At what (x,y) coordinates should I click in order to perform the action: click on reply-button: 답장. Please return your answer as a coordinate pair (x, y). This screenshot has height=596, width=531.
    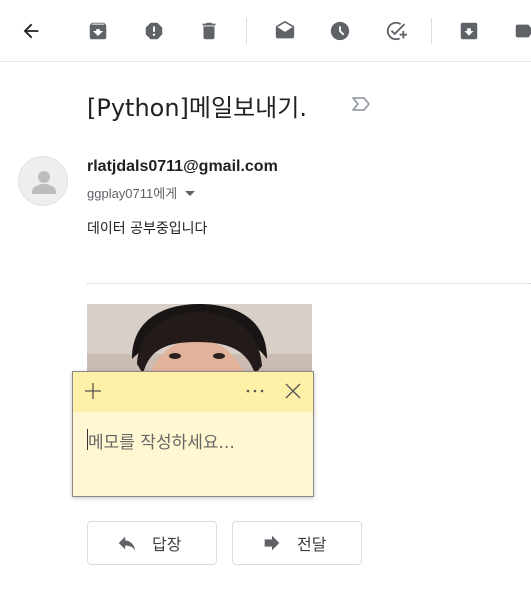
    Looking at the image, I should click on (152, 543).